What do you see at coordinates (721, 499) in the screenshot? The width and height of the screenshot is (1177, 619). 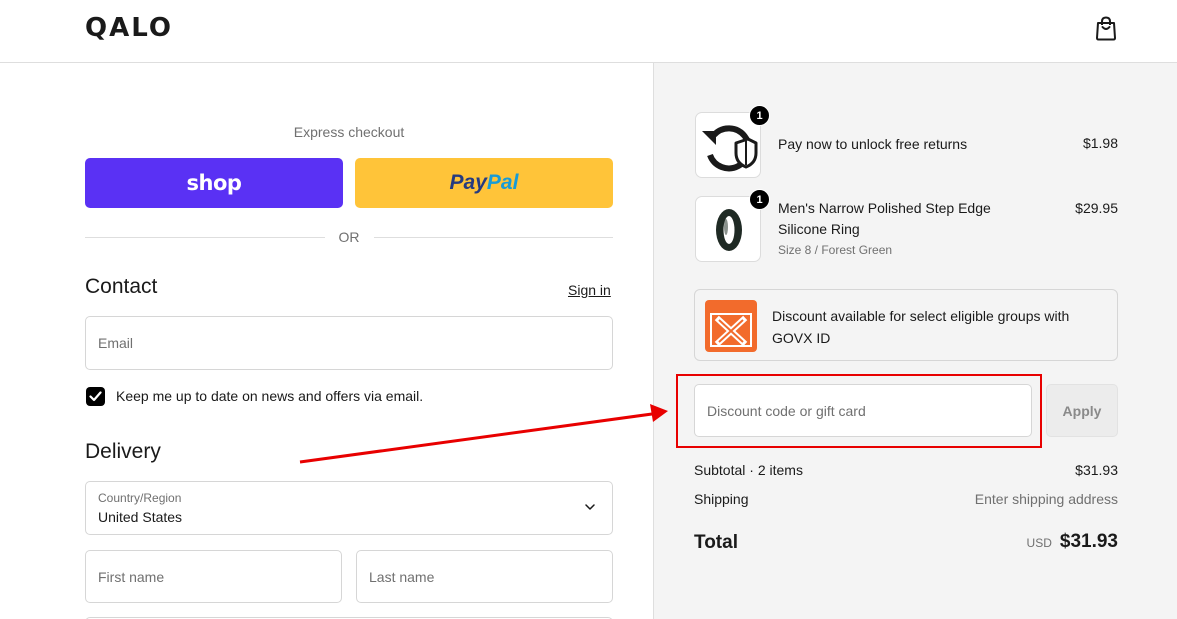 I see `shipping-label: Shipping` at bounding box center [721, 499].